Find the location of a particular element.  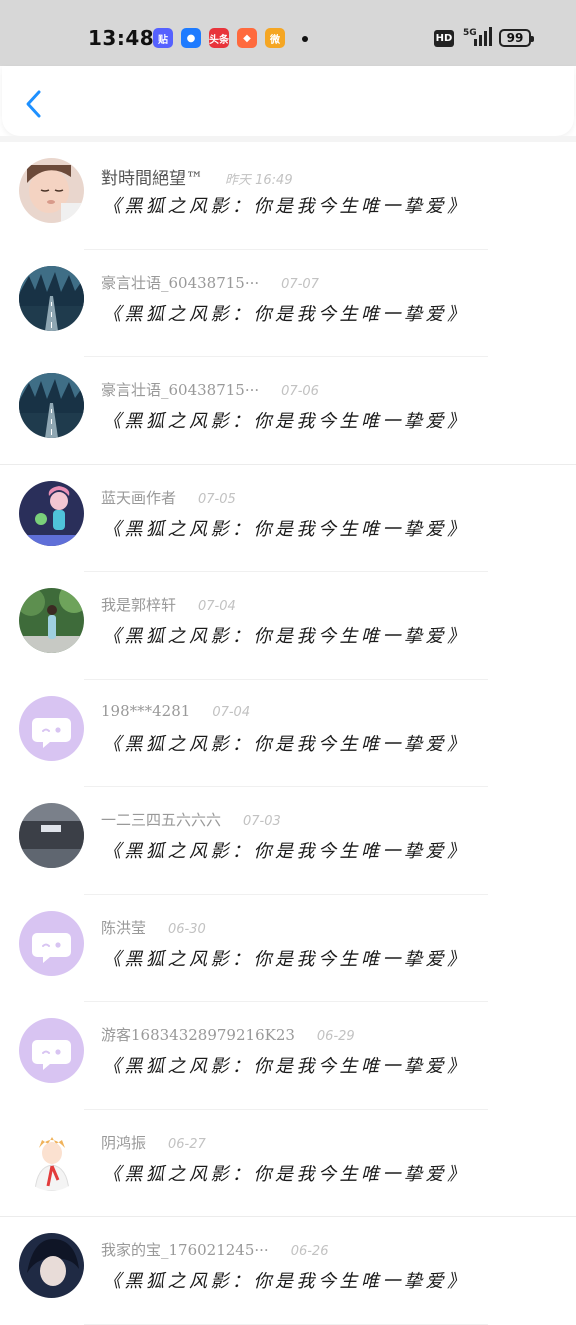

comment-item: 對時間絕望™ 昨天 16:49 《黑狐之风影：你是我今生唯一挚爱》 is located at coordinates (288, 196).